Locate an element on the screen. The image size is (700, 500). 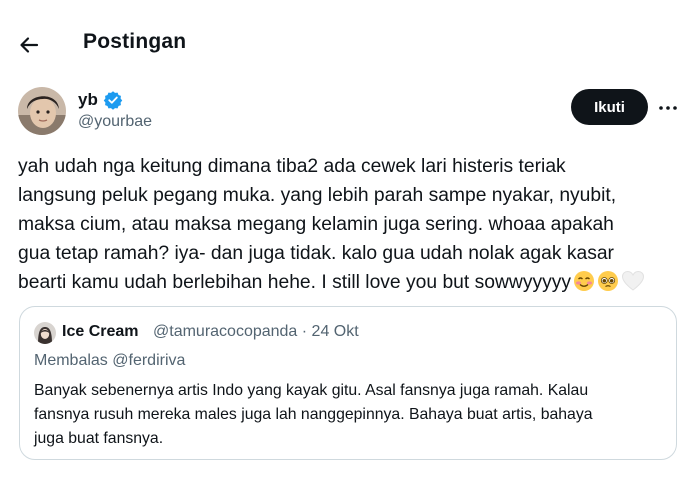
pleading-face-emoji-icon is located at coordinates (608, 281).